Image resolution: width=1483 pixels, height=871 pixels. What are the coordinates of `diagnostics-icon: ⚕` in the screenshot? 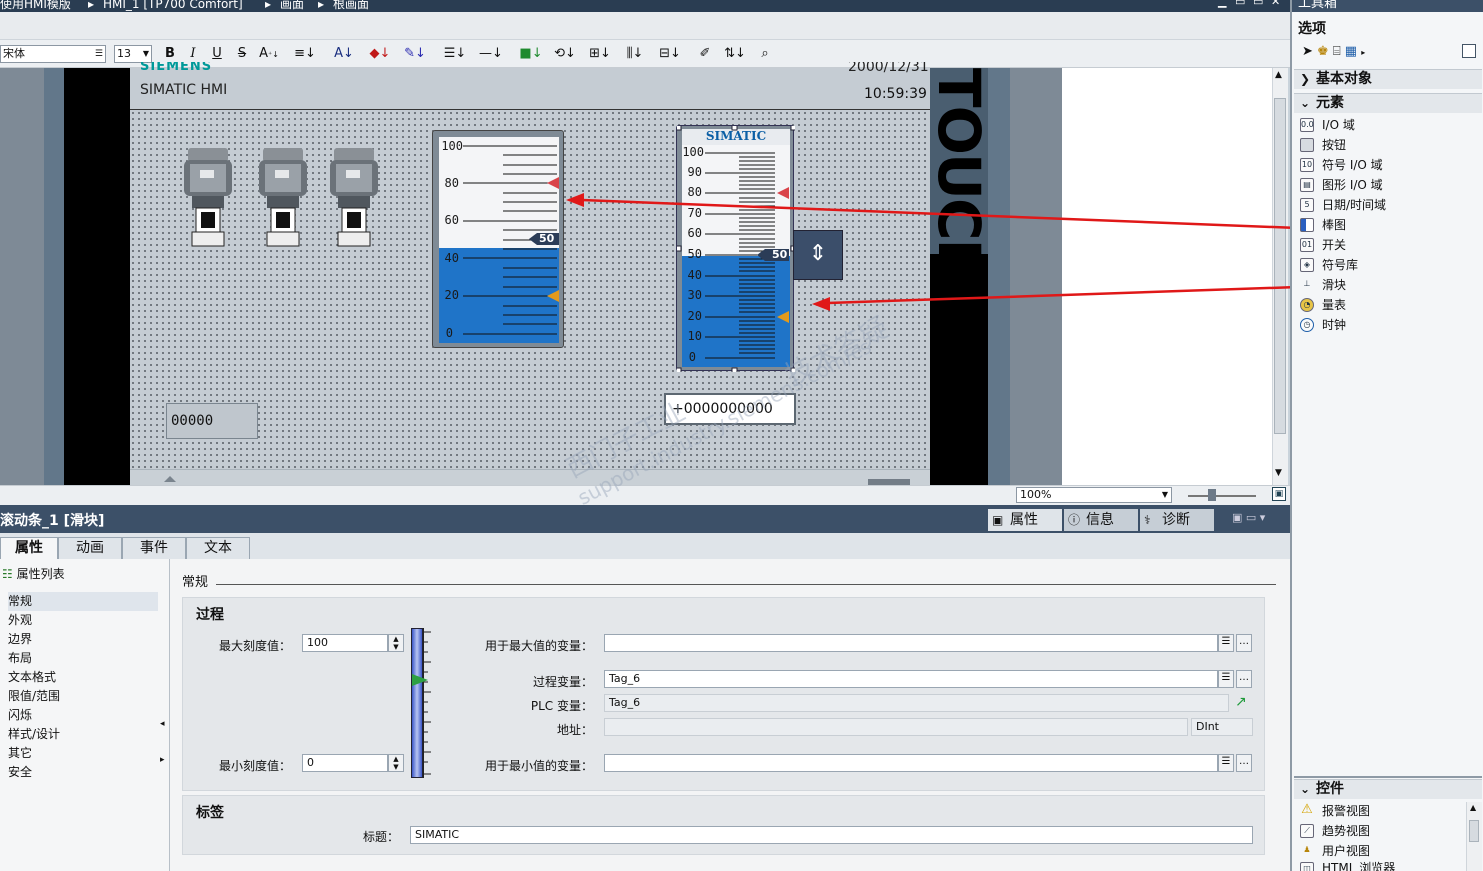 It's located at (1147, 520).